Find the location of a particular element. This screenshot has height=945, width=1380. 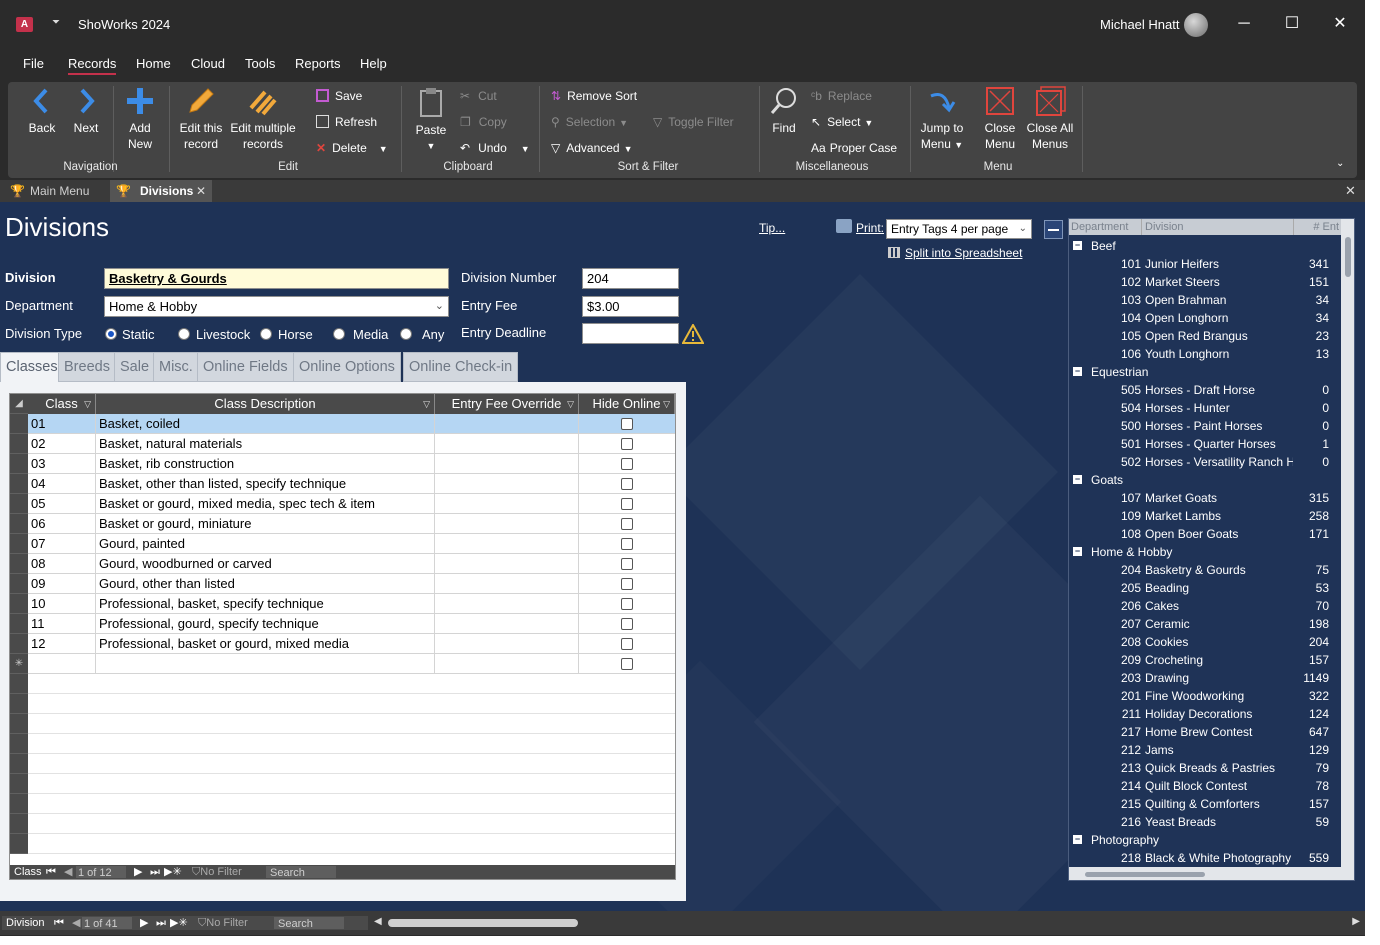

tree-item-row: 105 Open Red Brangus 23 is located at coordinates (1211, 336).